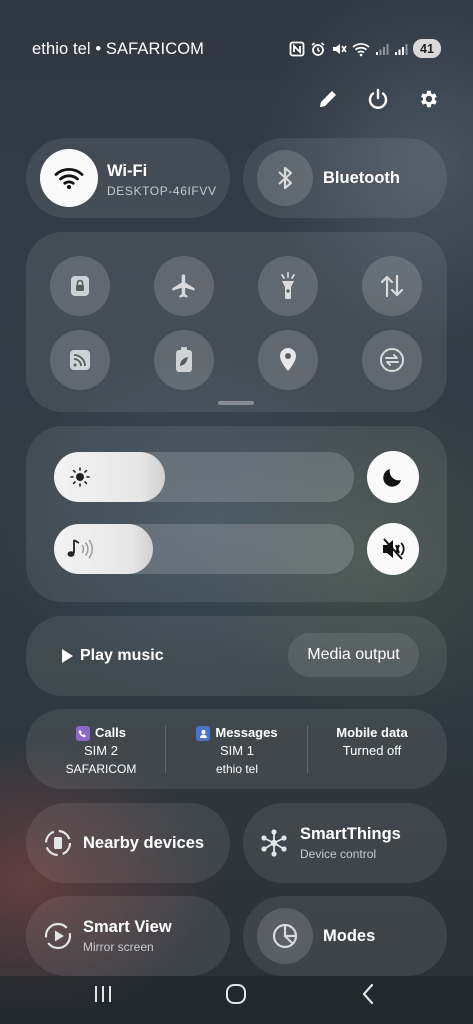 This screenshot has width=473, height=1024. What do you see at coordinates (80, 477) in the screenshot?
I see `sun-icon` at bounding box center [80, 477].